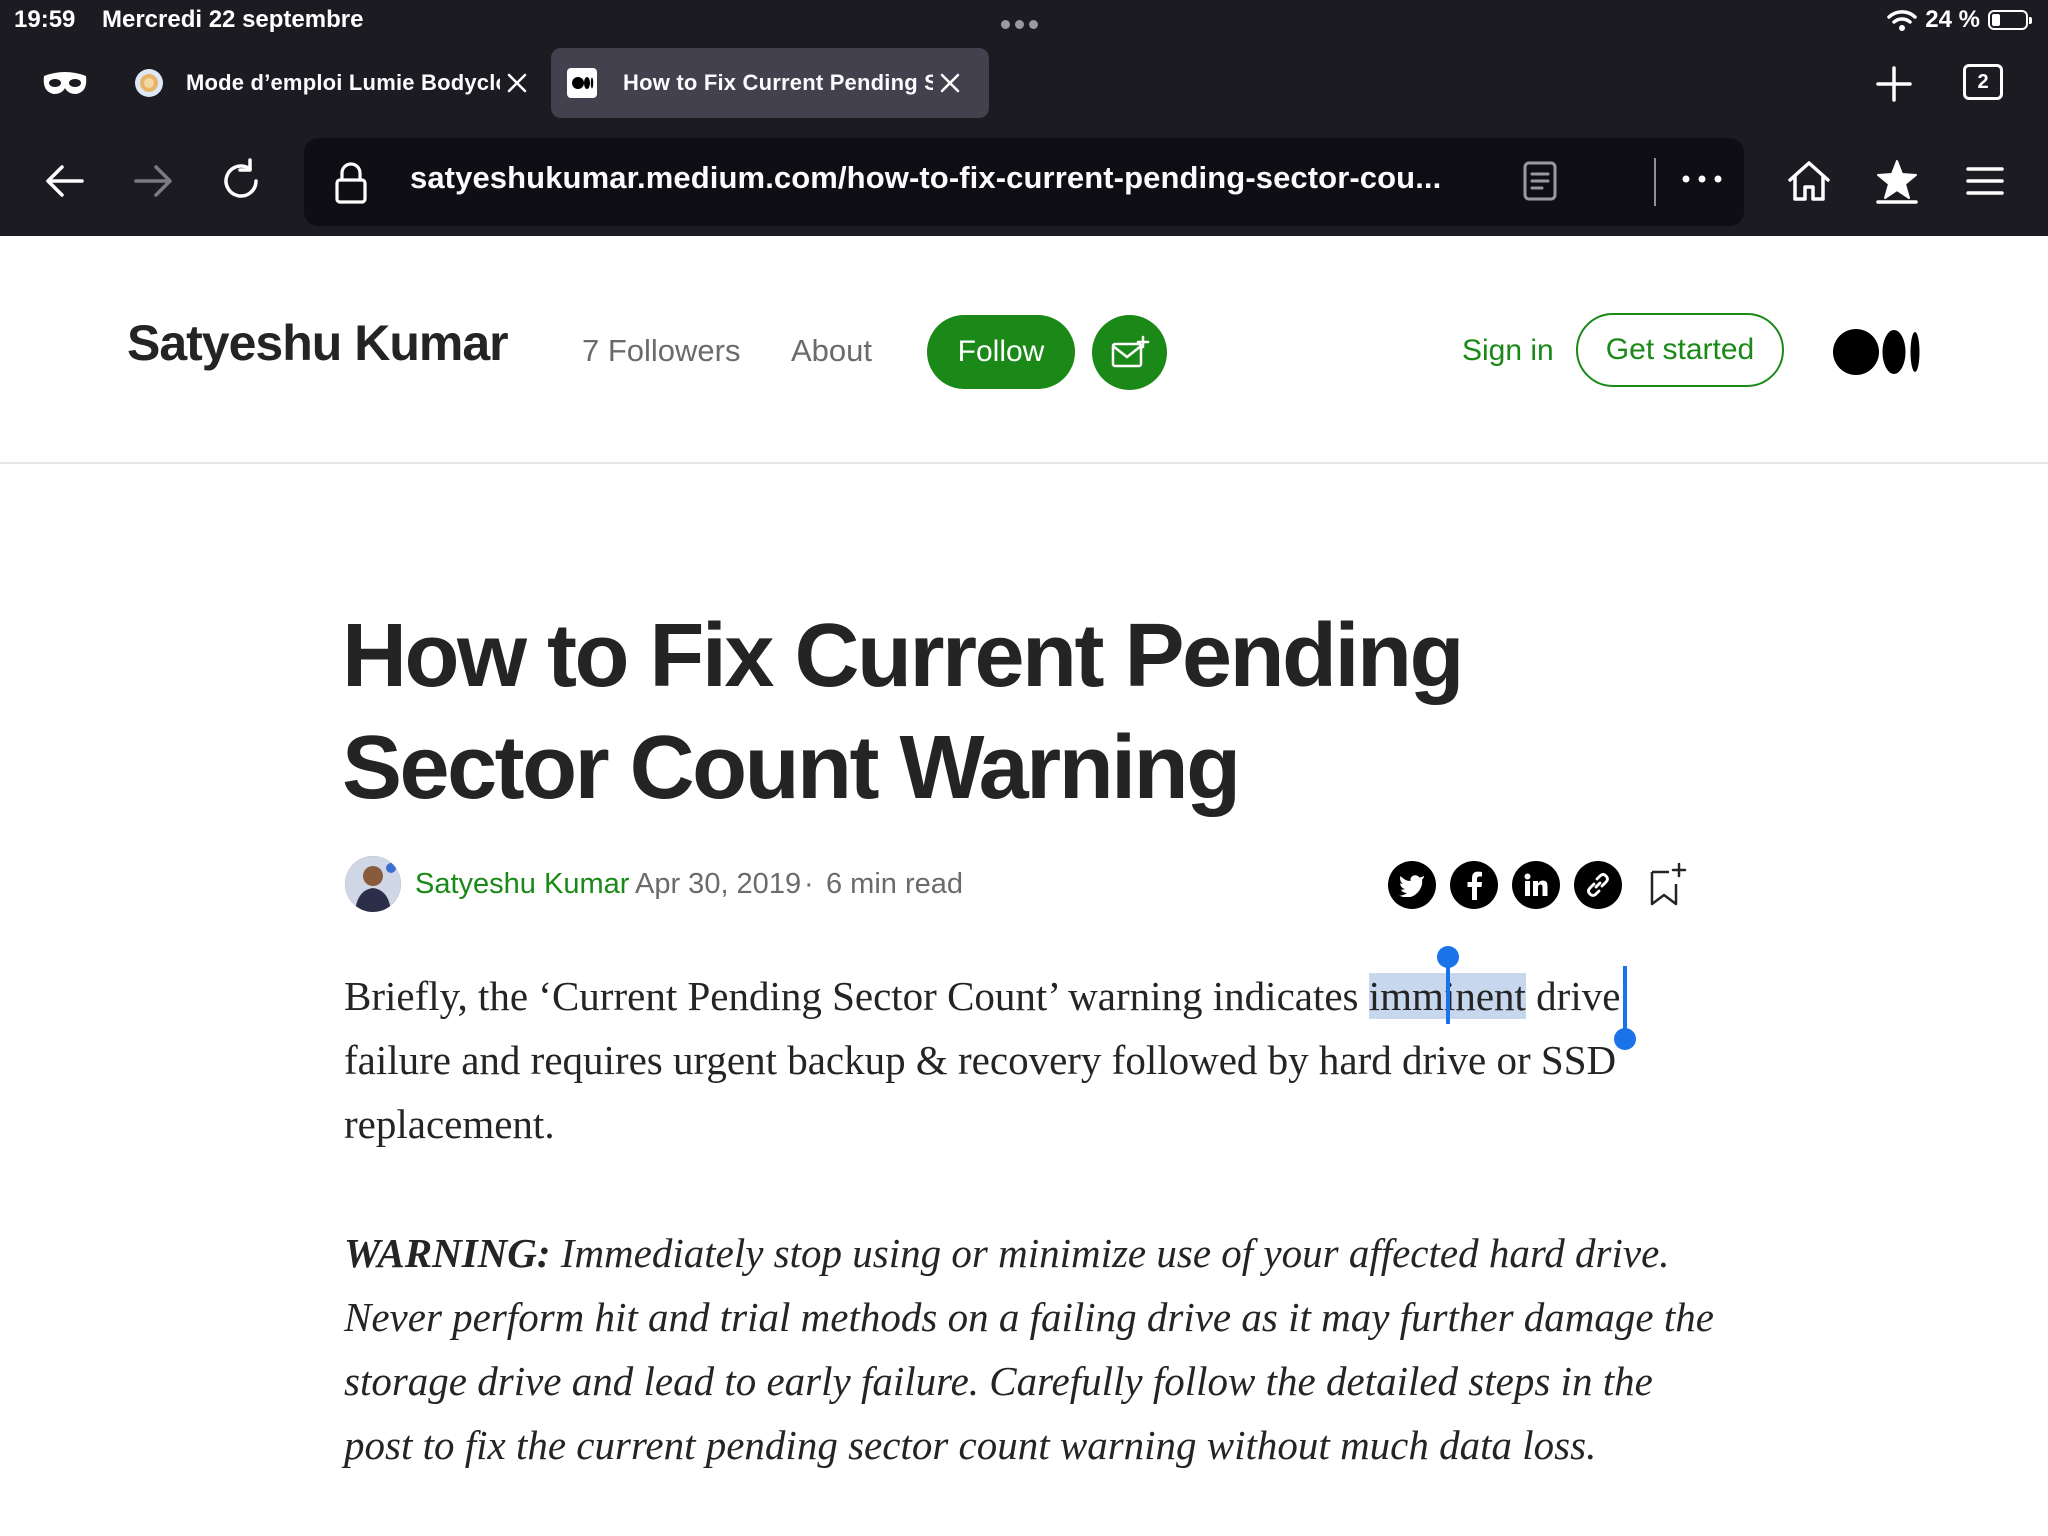 The width and height of the screenshot is (2048, 1536). What do you see at coordinates (65, 84) in the screenshot?
I see `private-browsing-icon` at bounding box center [65, 84].